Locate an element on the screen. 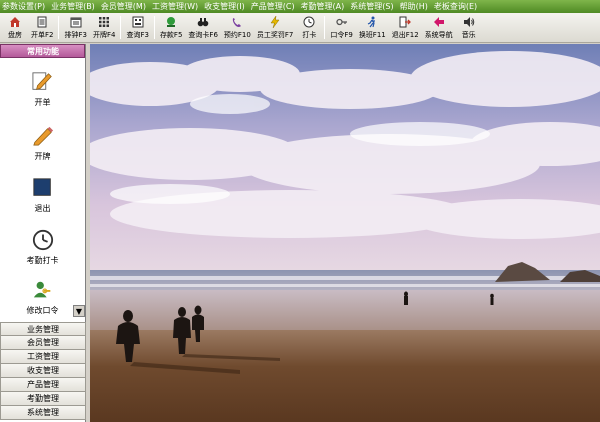 The image size is (600, 422). toolbar-button-3-3: 员工奖罚F7 is located at coordinates (275, 27).